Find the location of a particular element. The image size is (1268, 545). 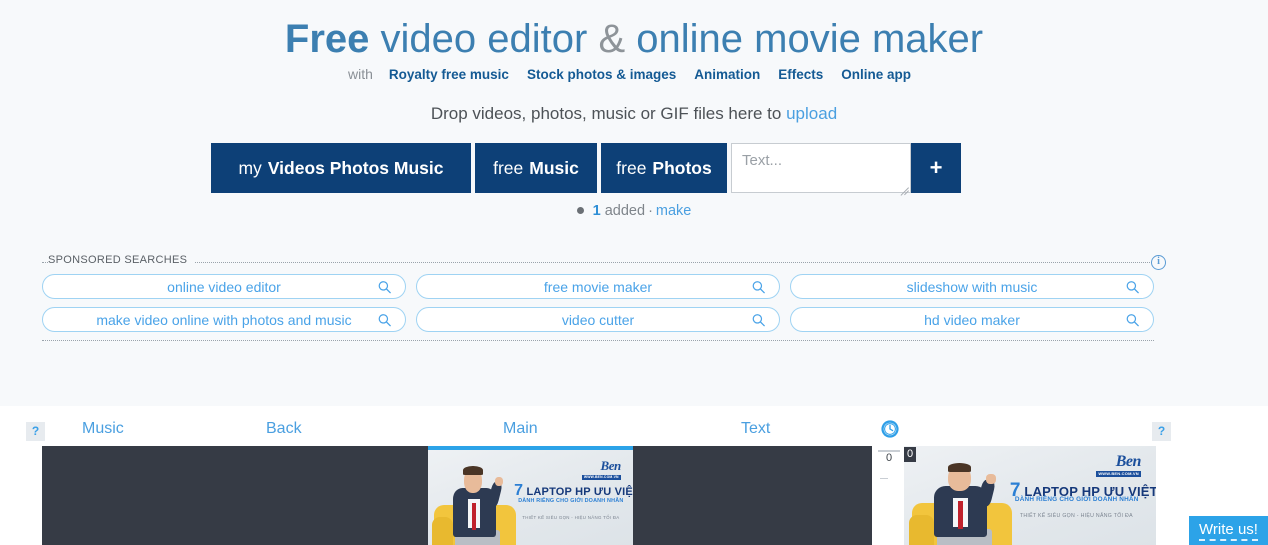

sponsored-pill-label: online video editor is located at coordinates (224, 286).